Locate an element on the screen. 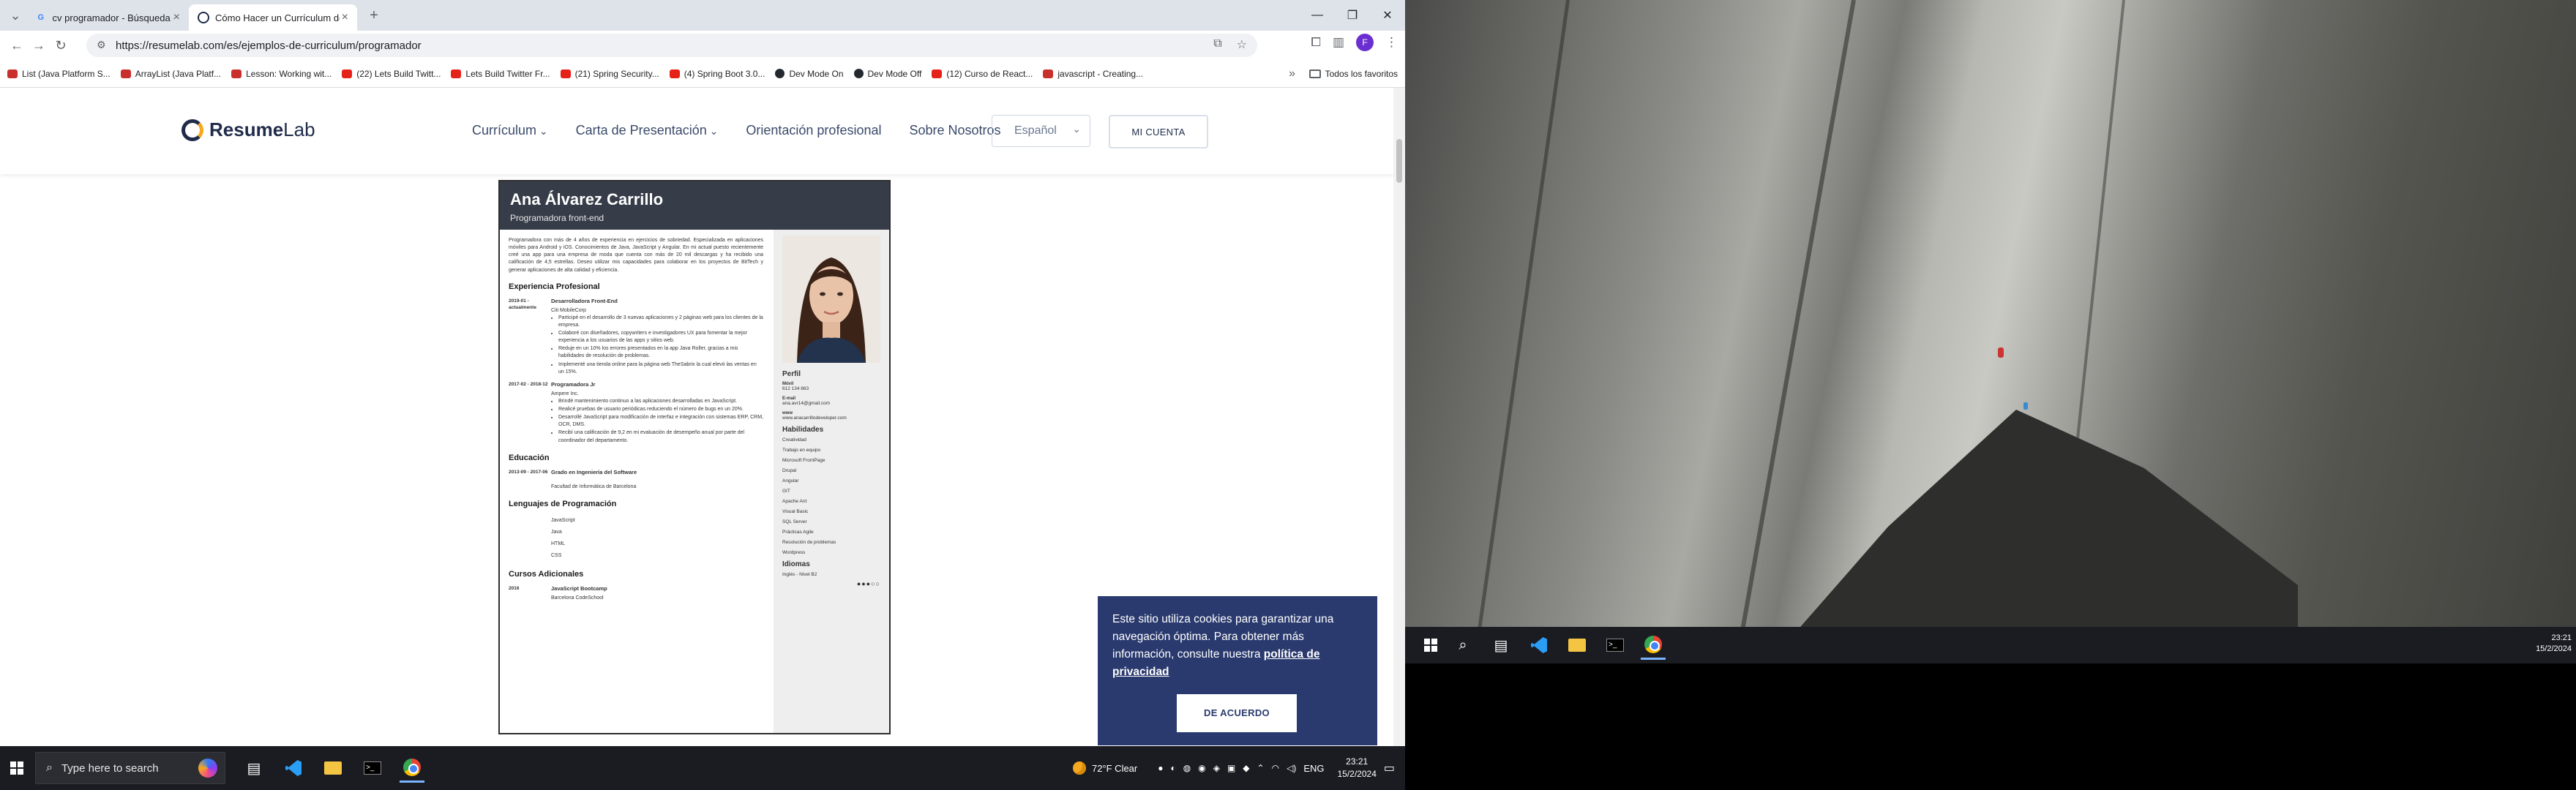 The image size is (2576, 790). resumelab-logo: Resume Lab is located at coordinates (248, 129).